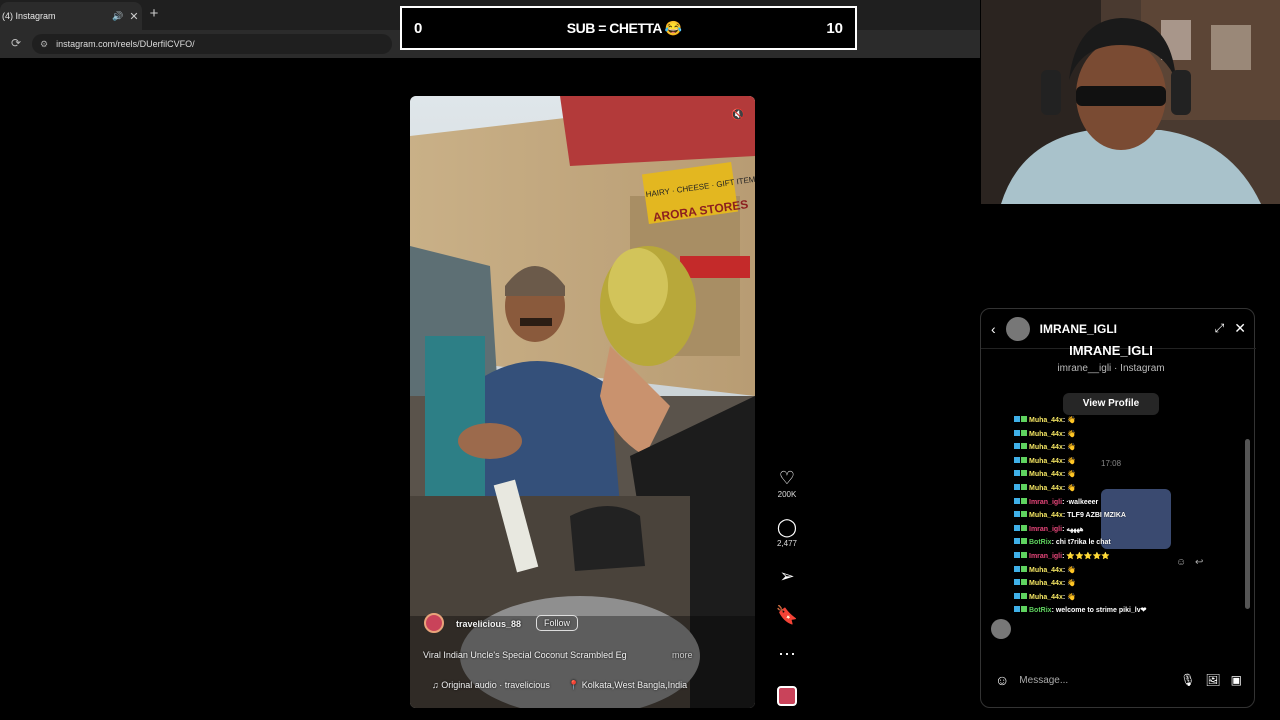  Describe the element at coordinates (134, 16) in the screenshot. I see `close-tab-icon: ✕` at that location.